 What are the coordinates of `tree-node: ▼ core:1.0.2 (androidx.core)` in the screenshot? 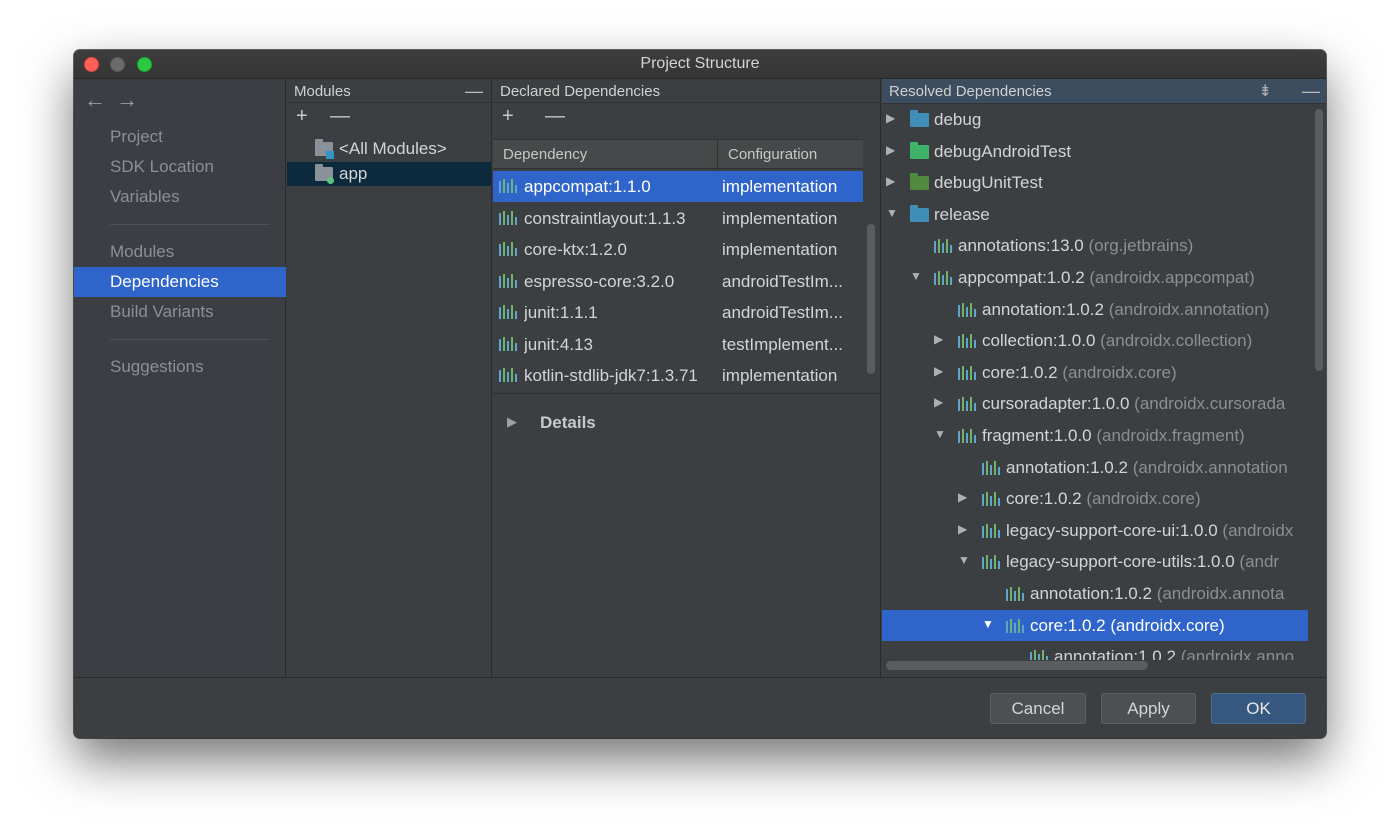 It's located at (1095, 625).